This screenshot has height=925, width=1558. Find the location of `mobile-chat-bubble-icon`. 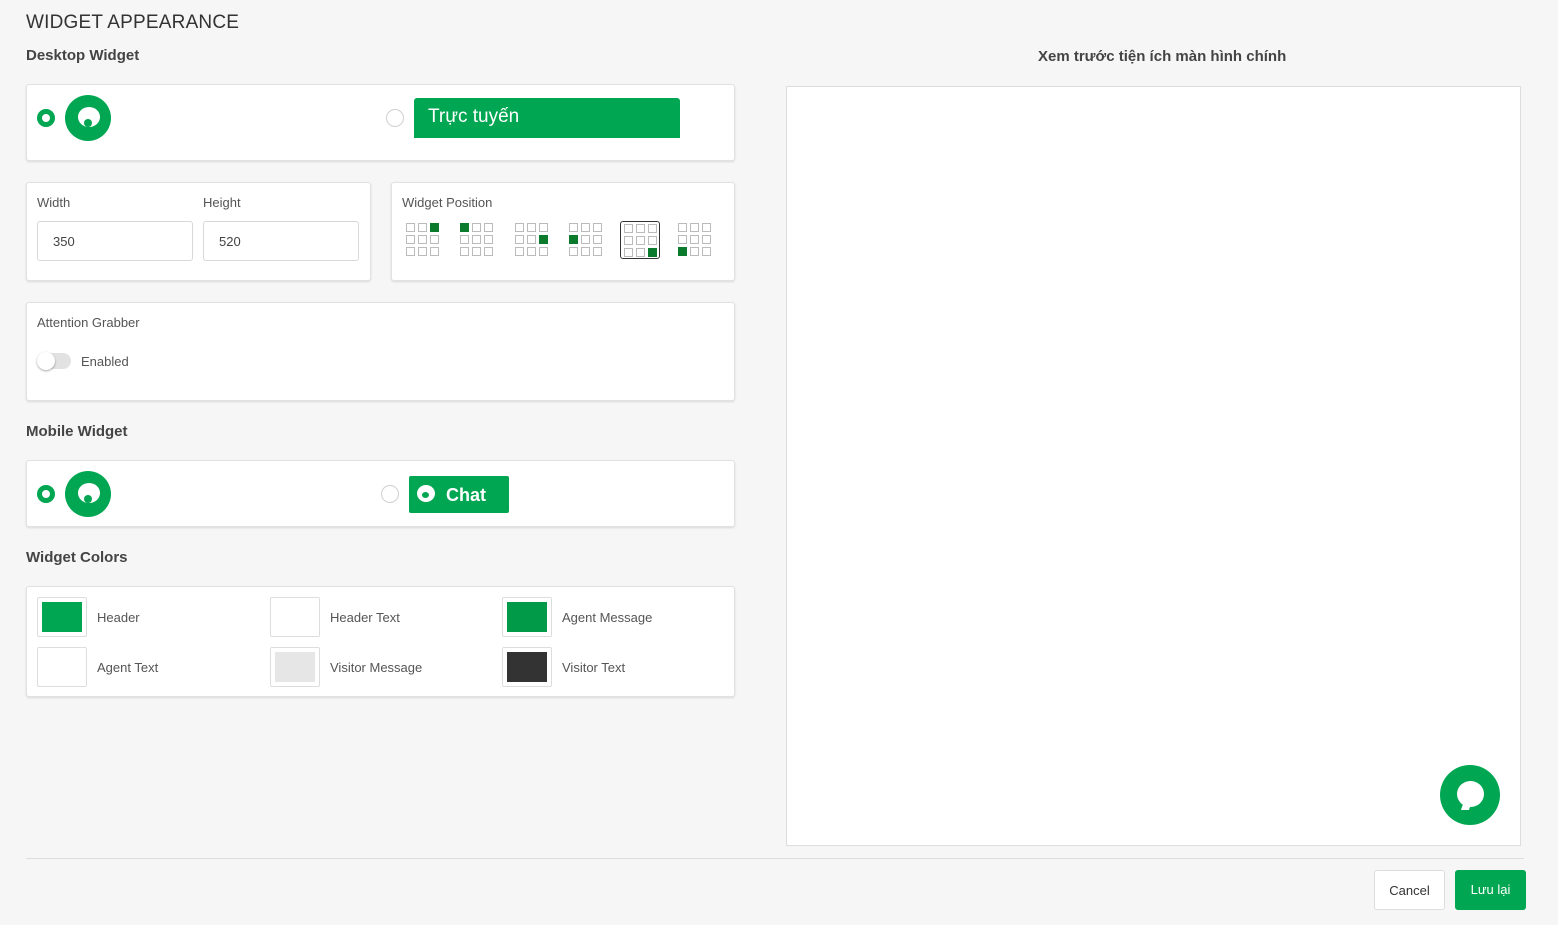

mobile-chat-bubble-icon is located at coordinates (88, 494).